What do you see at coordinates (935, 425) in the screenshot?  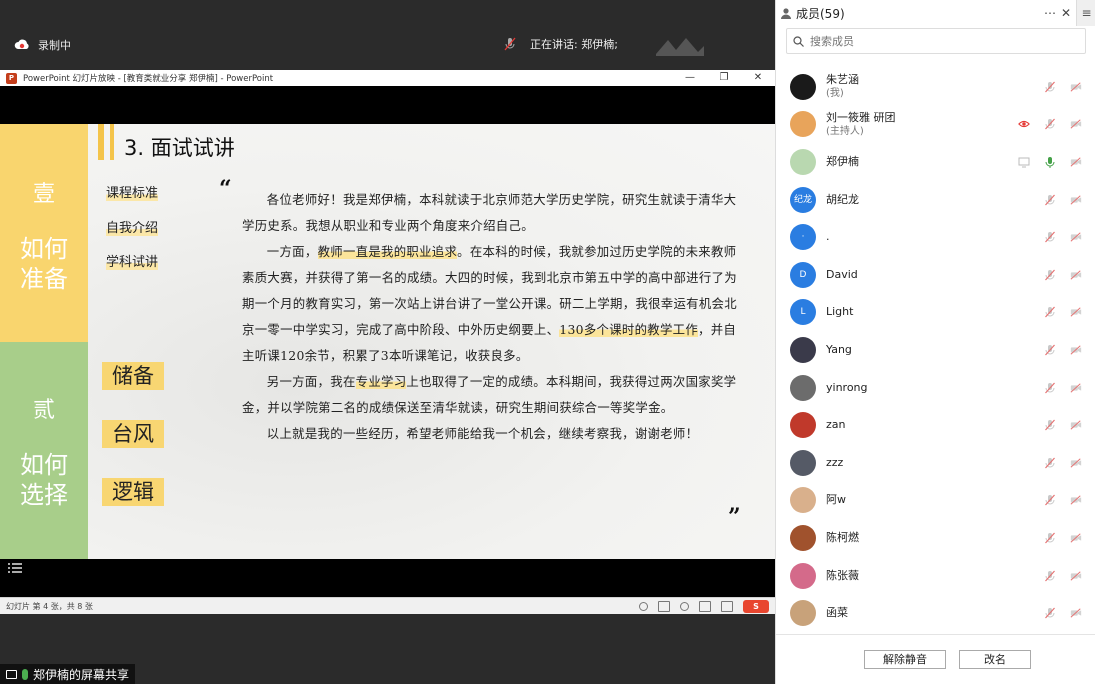 I see `member-row: zan` at bounding box center [935, 425].